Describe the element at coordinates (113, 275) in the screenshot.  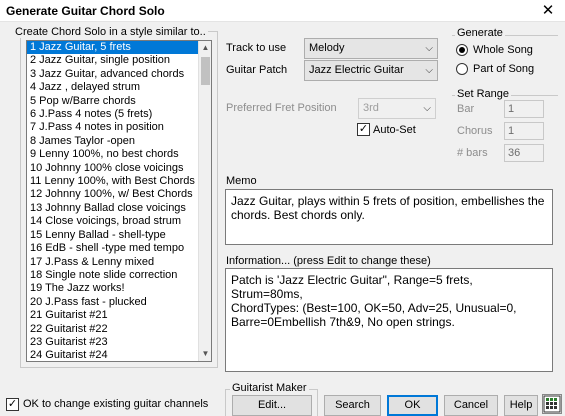
I see `style-list-item: 18 Single note slide correction` at that location.